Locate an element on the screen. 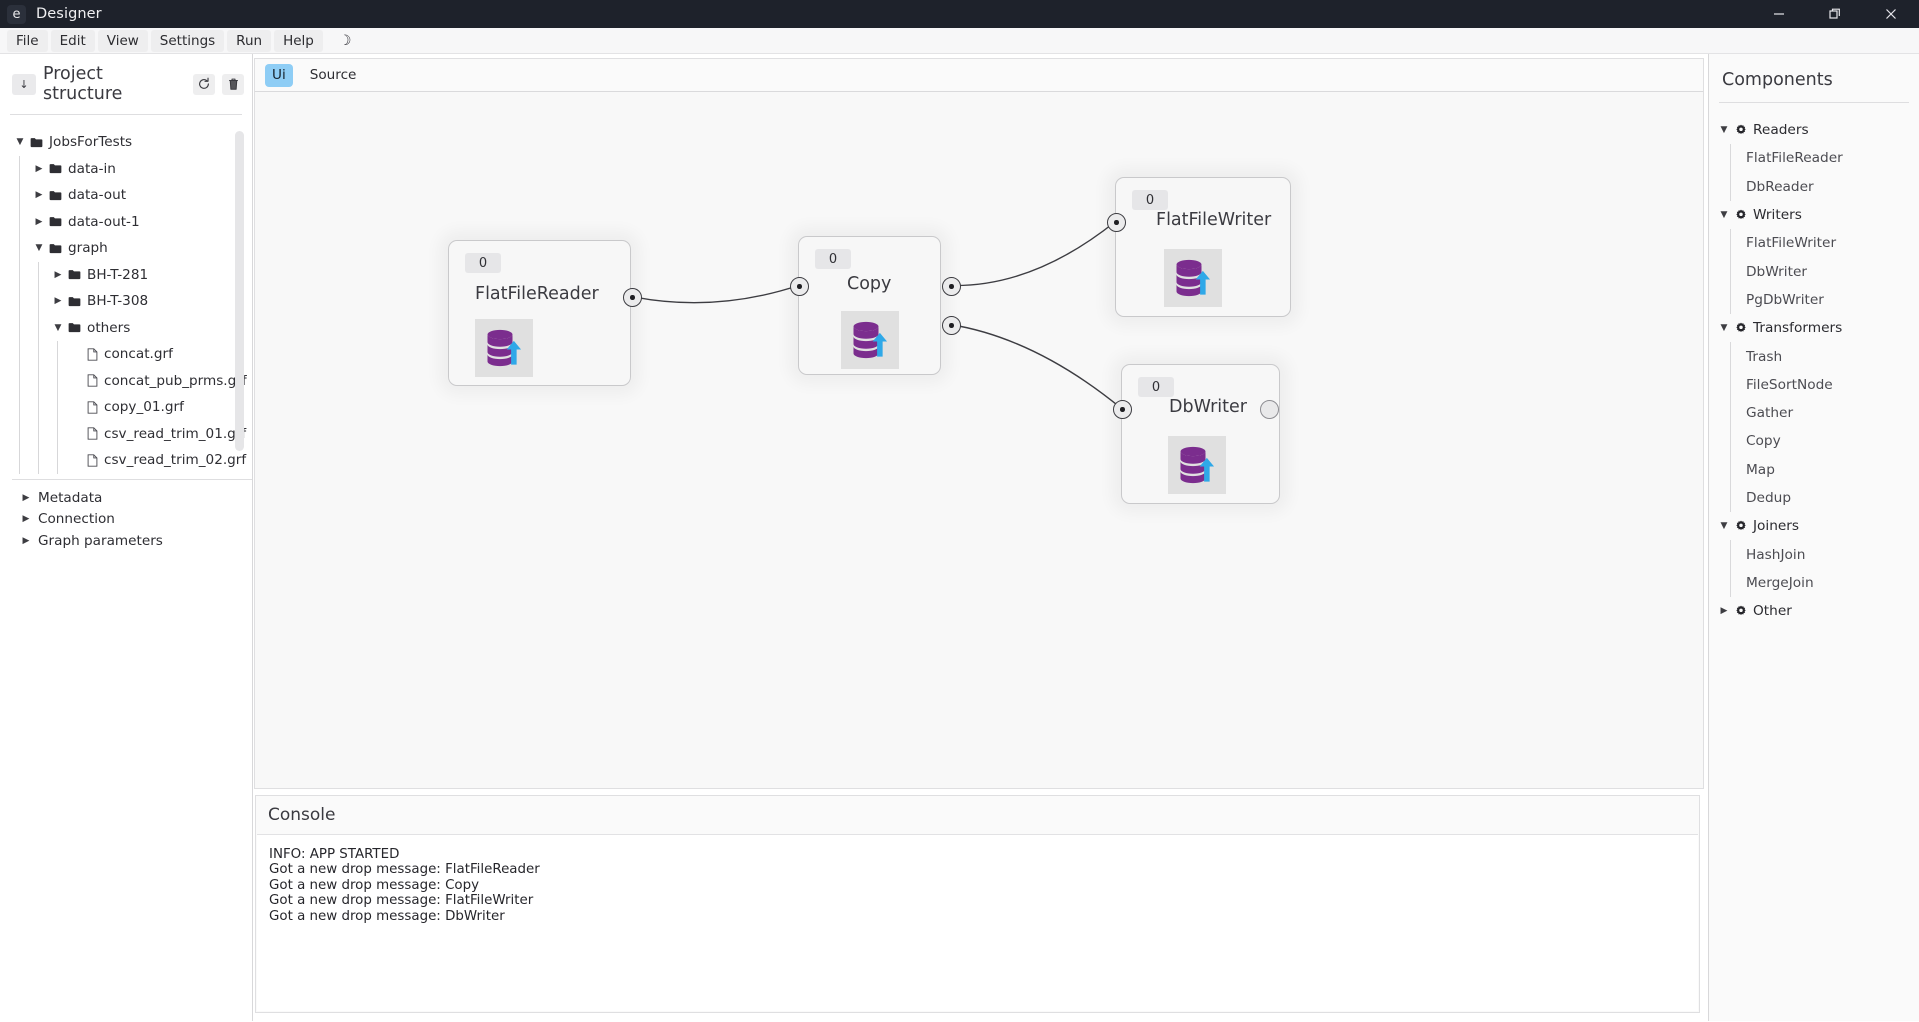 This screenshot has width=1919, height=1022. tree-item-label: JobsForTests is located at coordinates (91, 142).